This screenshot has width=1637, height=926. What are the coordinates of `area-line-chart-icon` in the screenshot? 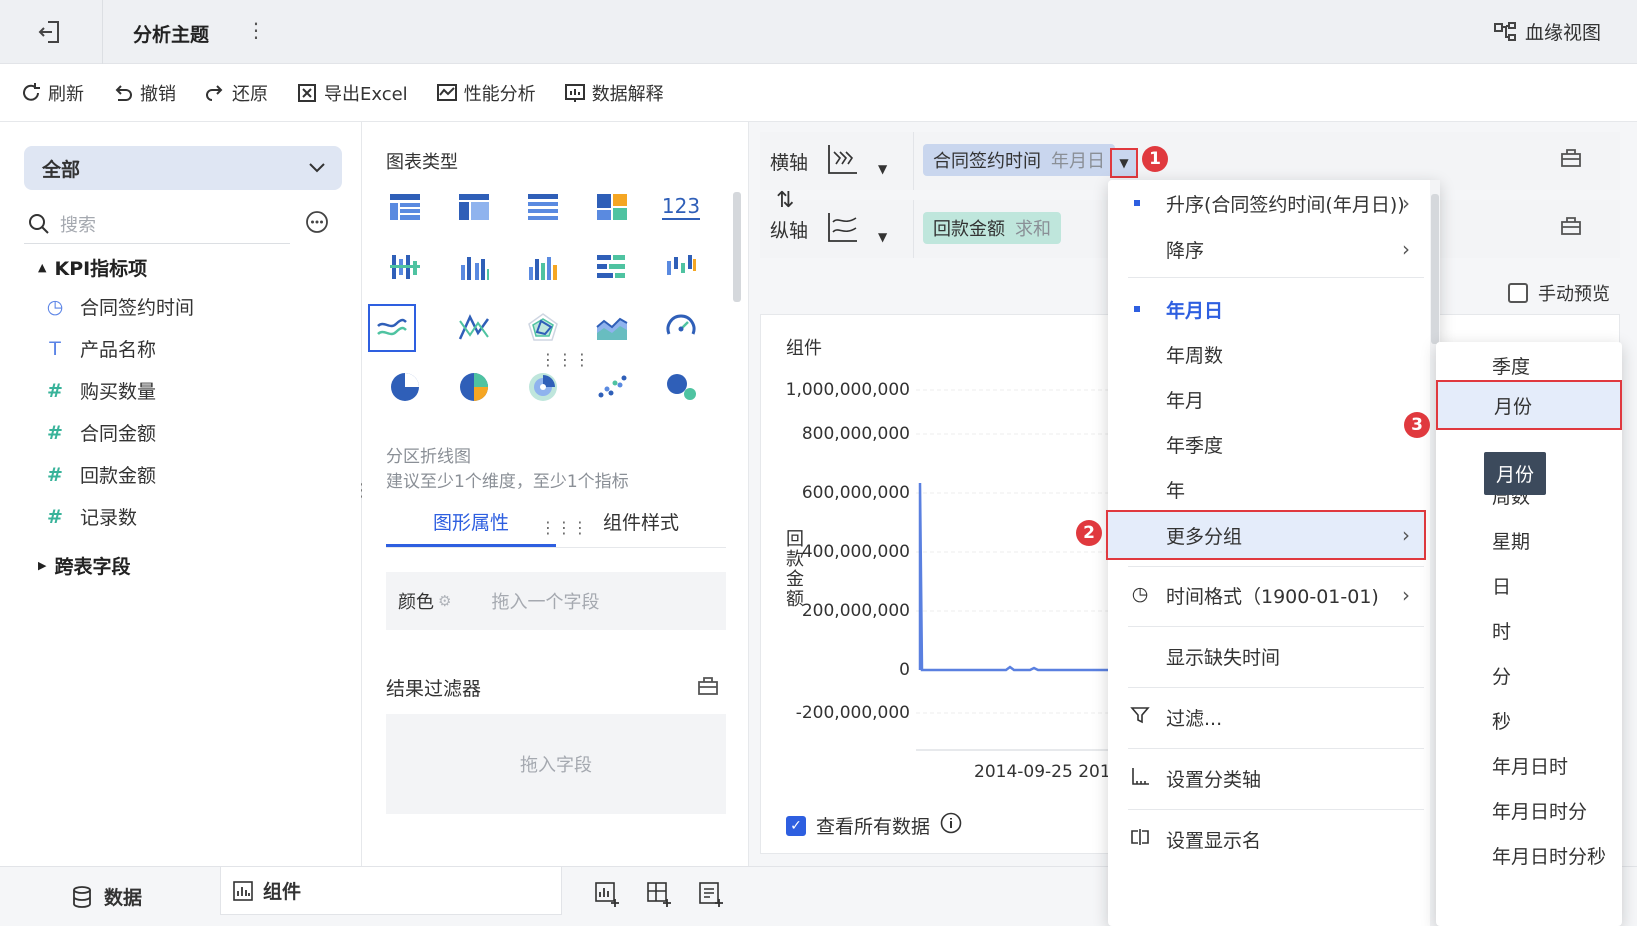 It's located at (392, 328).